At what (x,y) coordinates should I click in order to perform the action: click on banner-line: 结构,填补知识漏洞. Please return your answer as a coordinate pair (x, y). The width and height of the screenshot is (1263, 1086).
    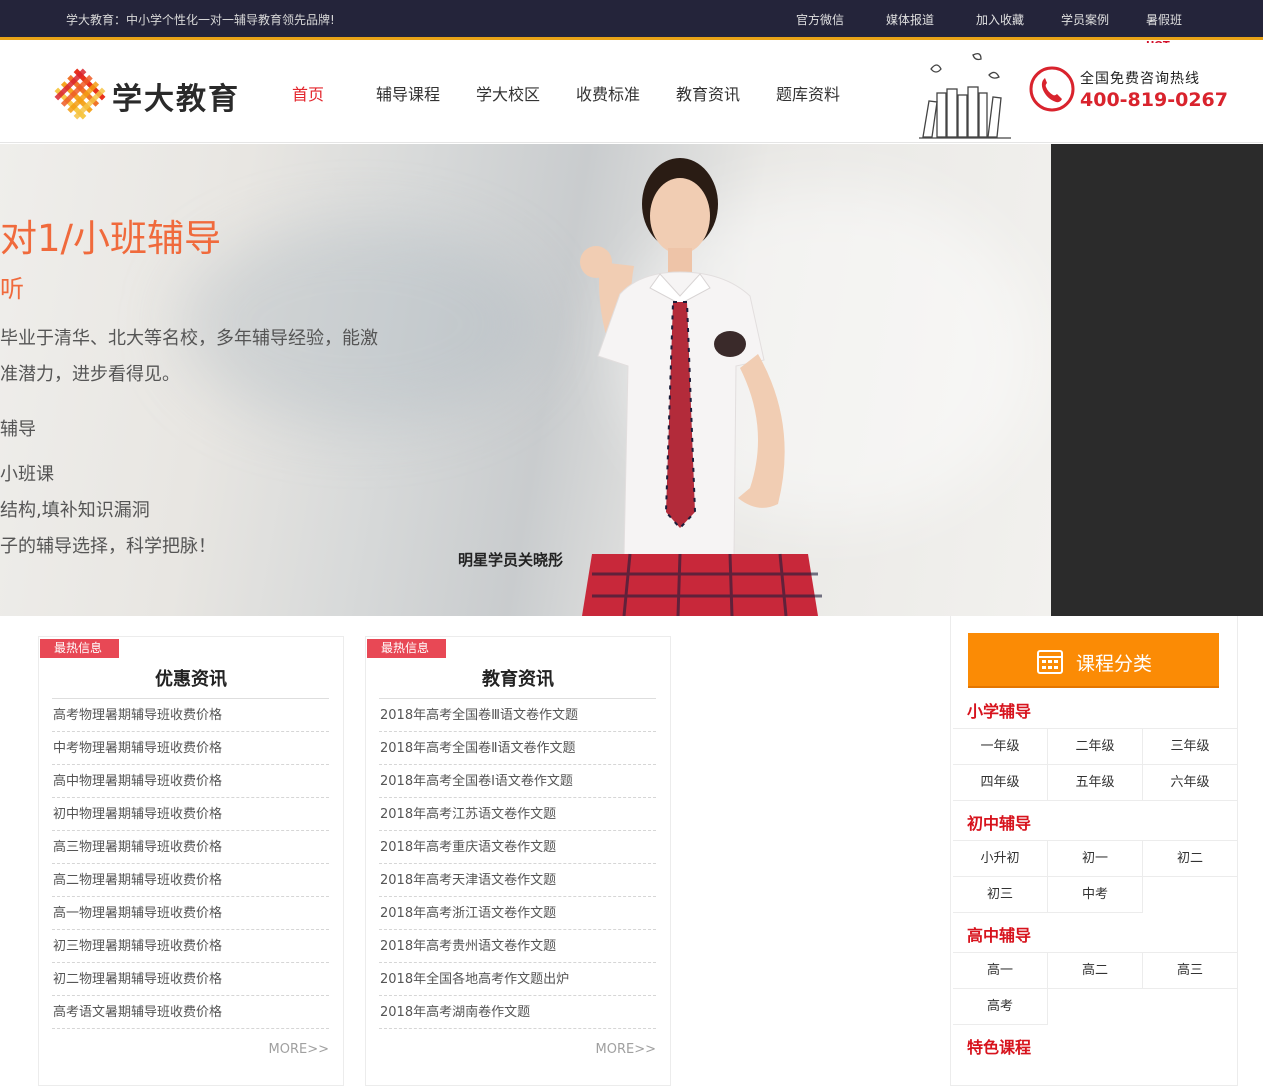
    Looking at the image, I should click on (75, 510).